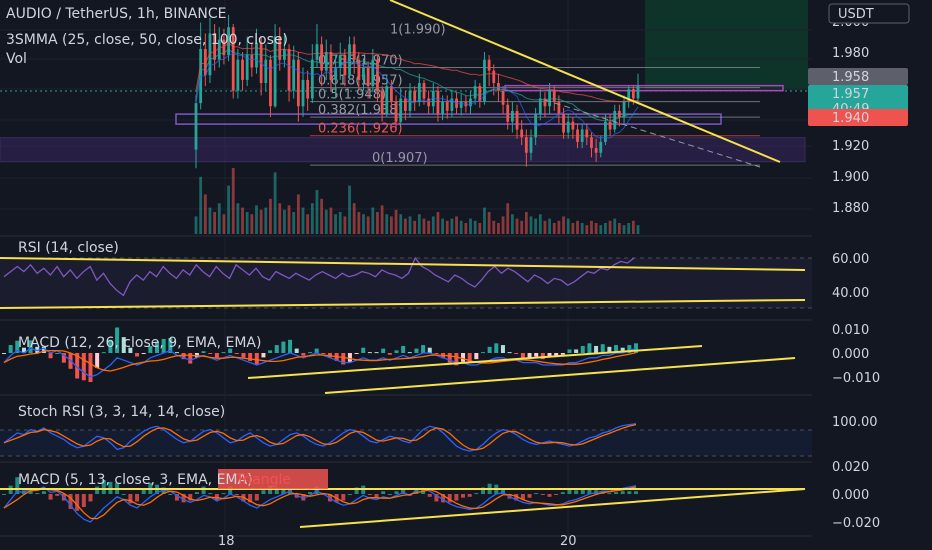 This screenshot has height=550, width=932. Describe the element at coordinates (147, 40) in the screenshot. I see `ma-legend: 3SMMA (25, close, 50, close, 100, close)` at that location.